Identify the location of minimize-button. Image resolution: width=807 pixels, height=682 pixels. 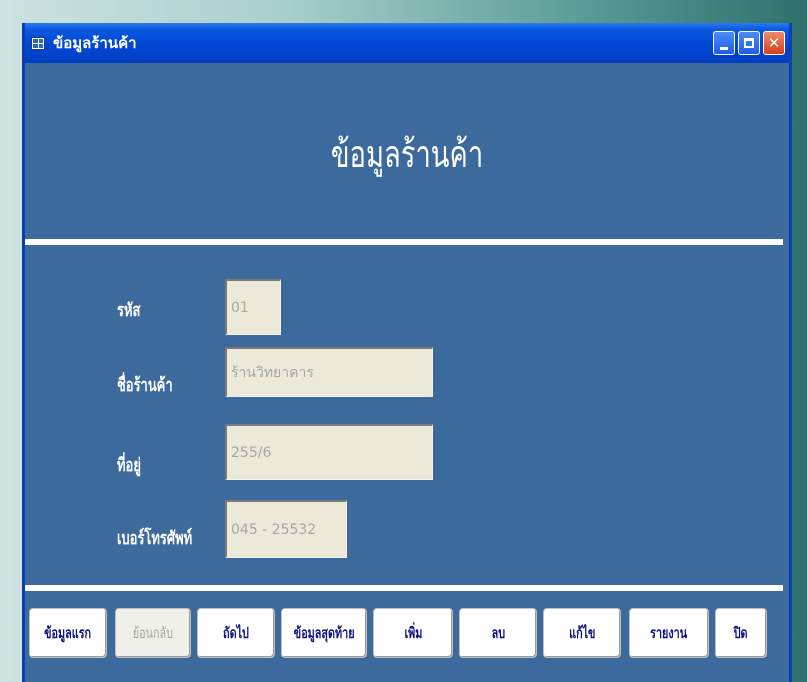
(724, 43).